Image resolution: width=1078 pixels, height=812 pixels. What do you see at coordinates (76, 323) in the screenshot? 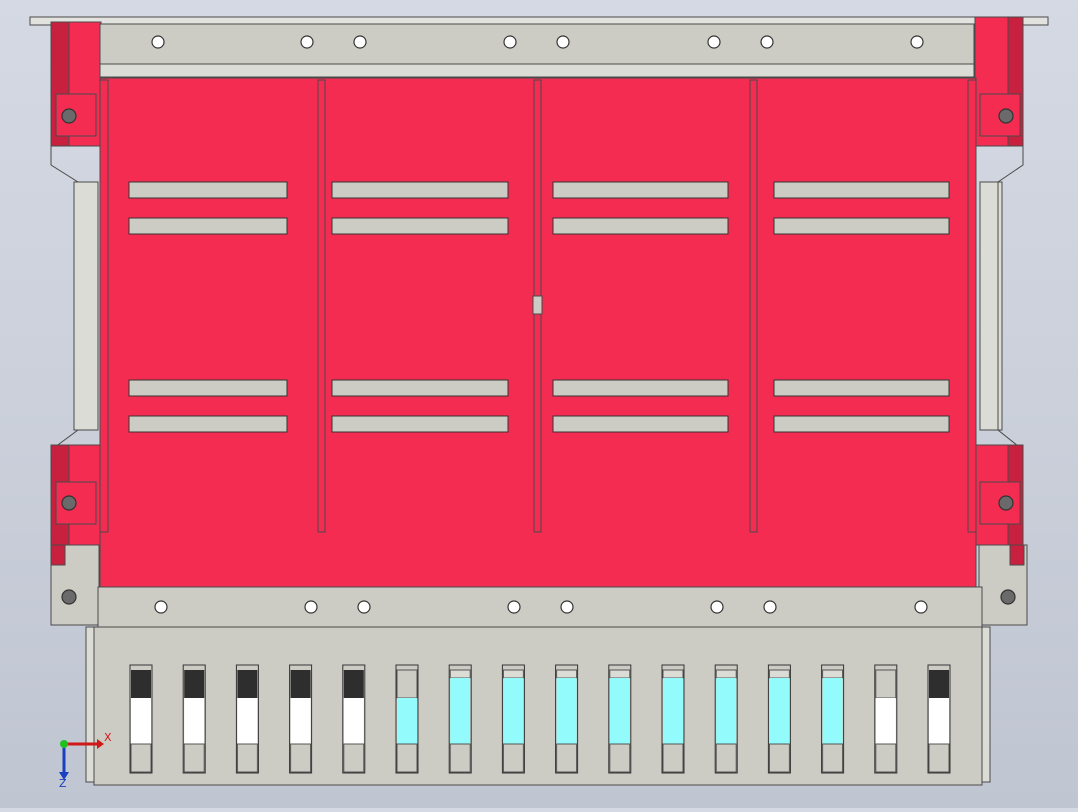
I see `left-side-bracket` at bounding box center [76, 323].